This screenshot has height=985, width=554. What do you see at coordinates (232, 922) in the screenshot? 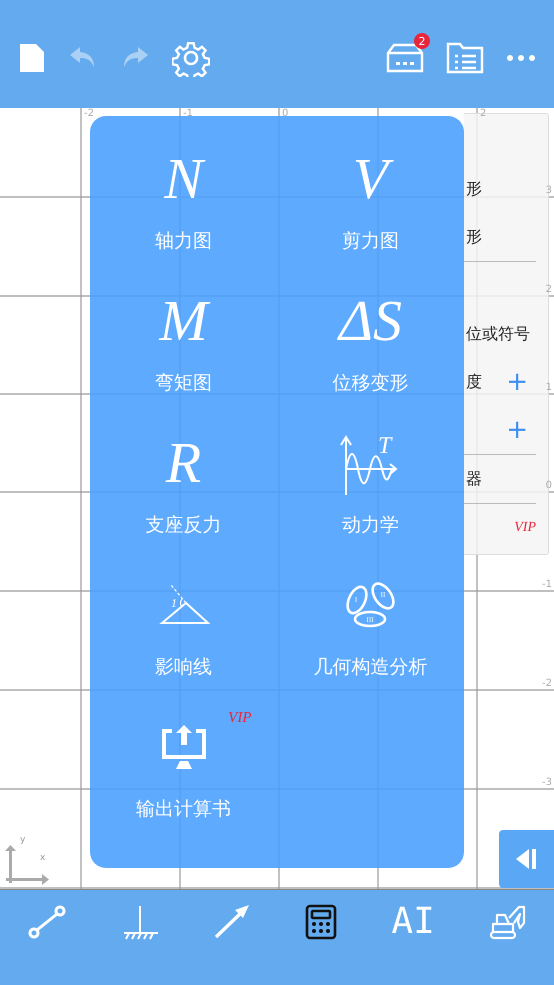
I see `arrow-icon` at bounding box center [232, 922].